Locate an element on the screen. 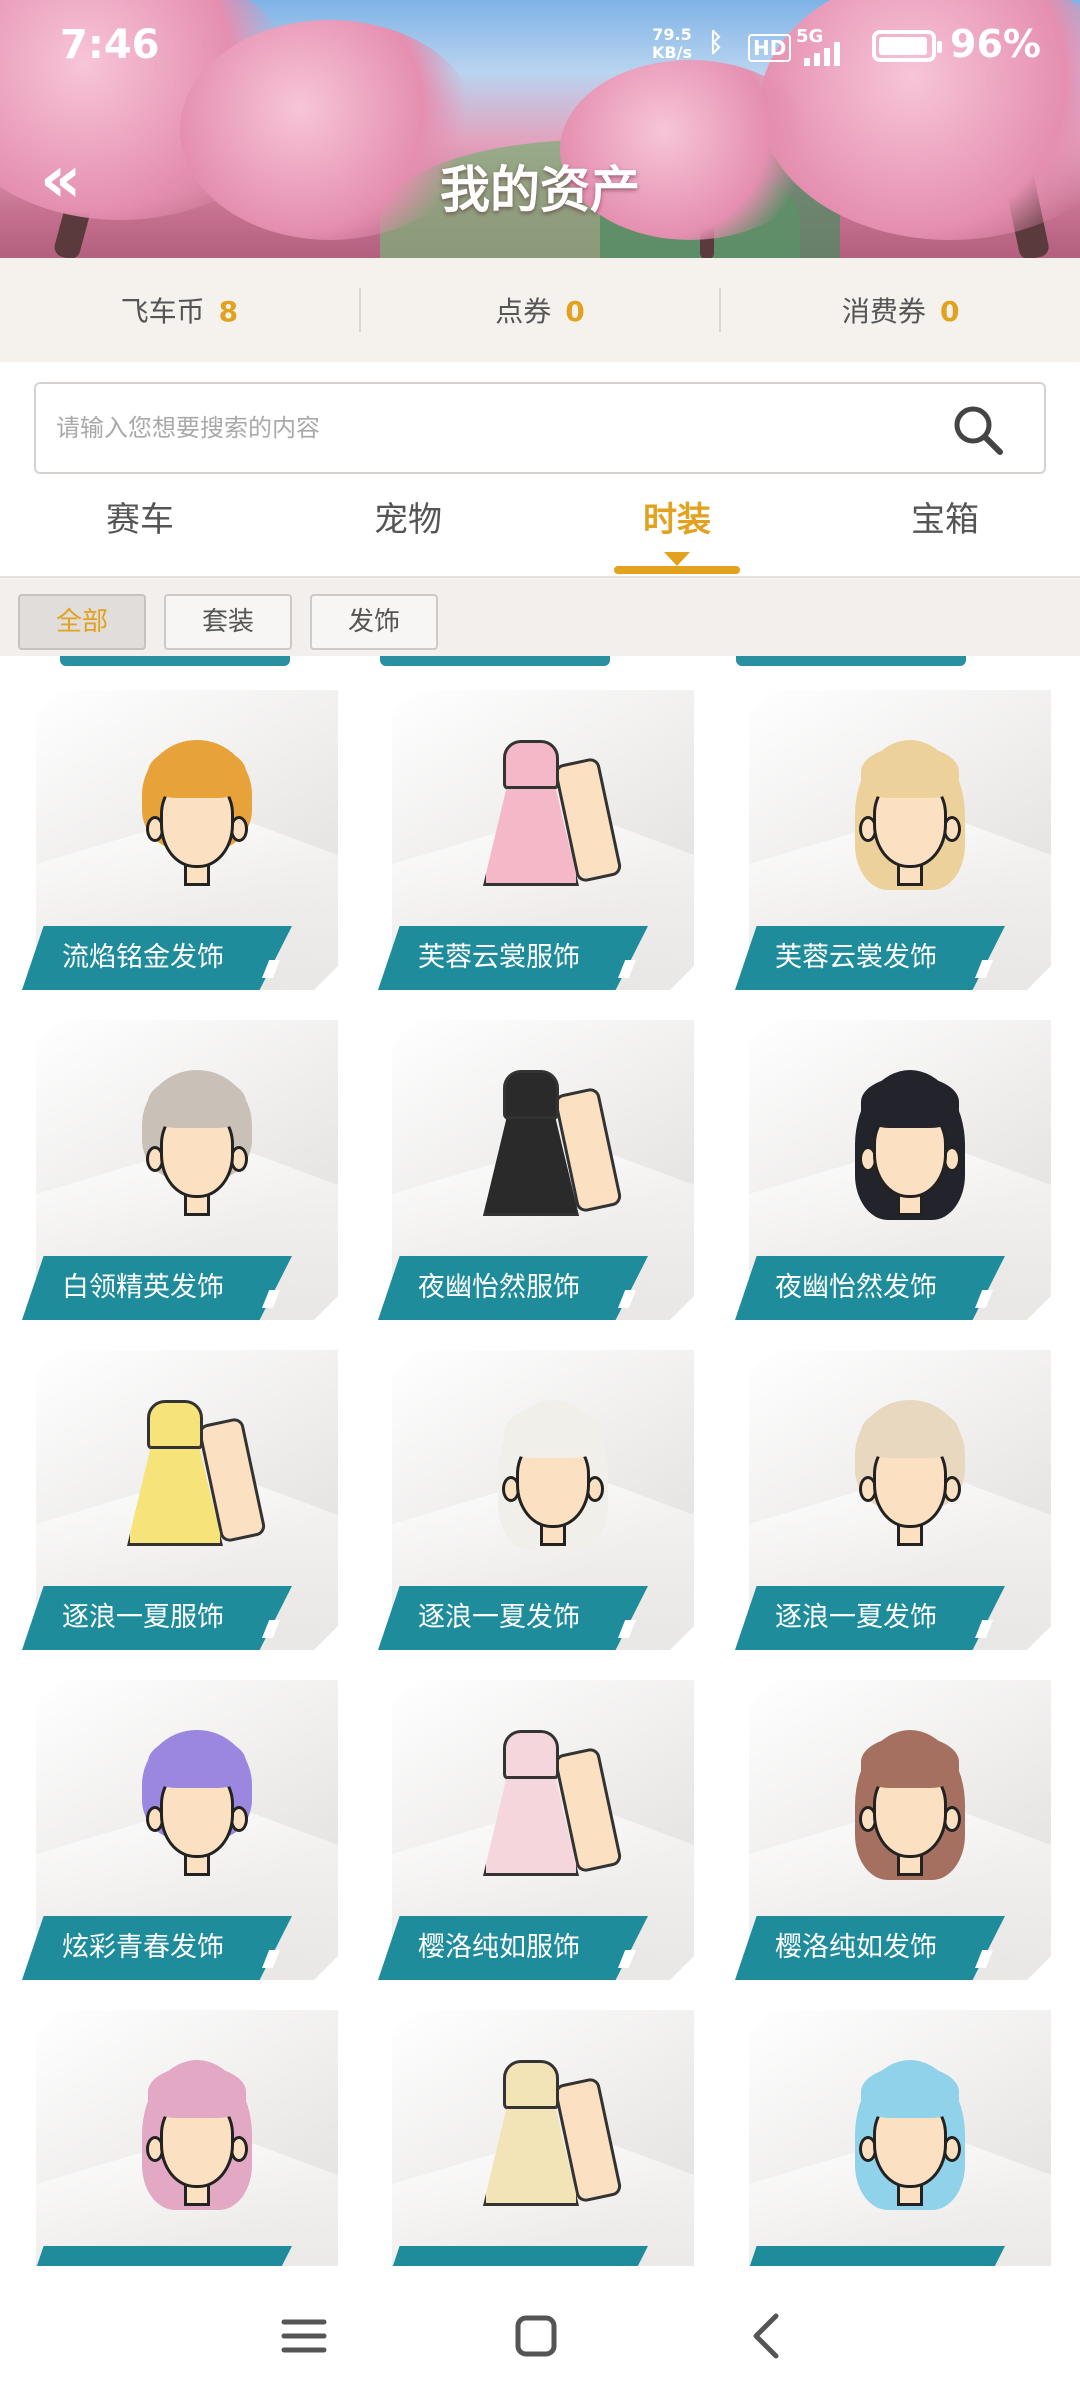 Image resolution: width=1080 pixels, height=2400 pixels. fashion-item-card: 夜幽怡然发饰 is located at coordinates (893, 1170).